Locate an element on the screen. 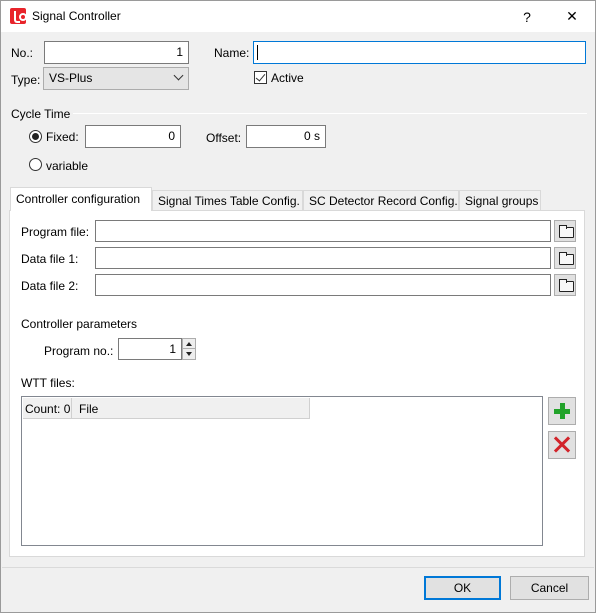 This screenshot has width=596, height=613. cycle-time-divider is located at coordinates (330, 113).